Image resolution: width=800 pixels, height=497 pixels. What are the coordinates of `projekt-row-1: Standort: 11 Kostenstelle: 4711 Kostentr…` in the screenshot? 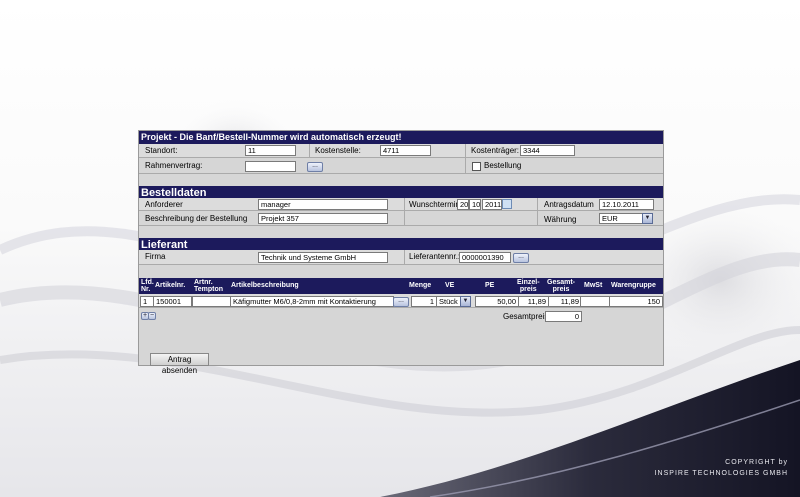 It's located at (401, 151).